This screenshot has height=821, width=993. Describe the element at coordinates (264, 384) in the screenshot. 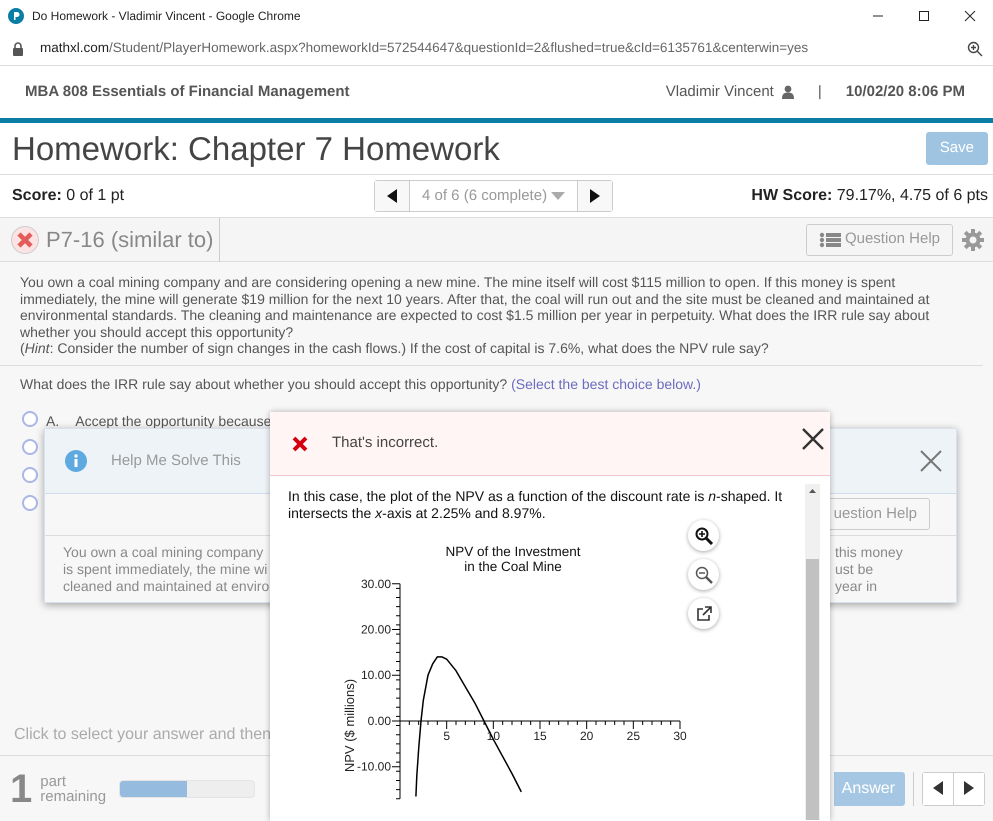

I see `prompt-text: What does the IRR rule say about whether you should accept this opportunity?` at that location.